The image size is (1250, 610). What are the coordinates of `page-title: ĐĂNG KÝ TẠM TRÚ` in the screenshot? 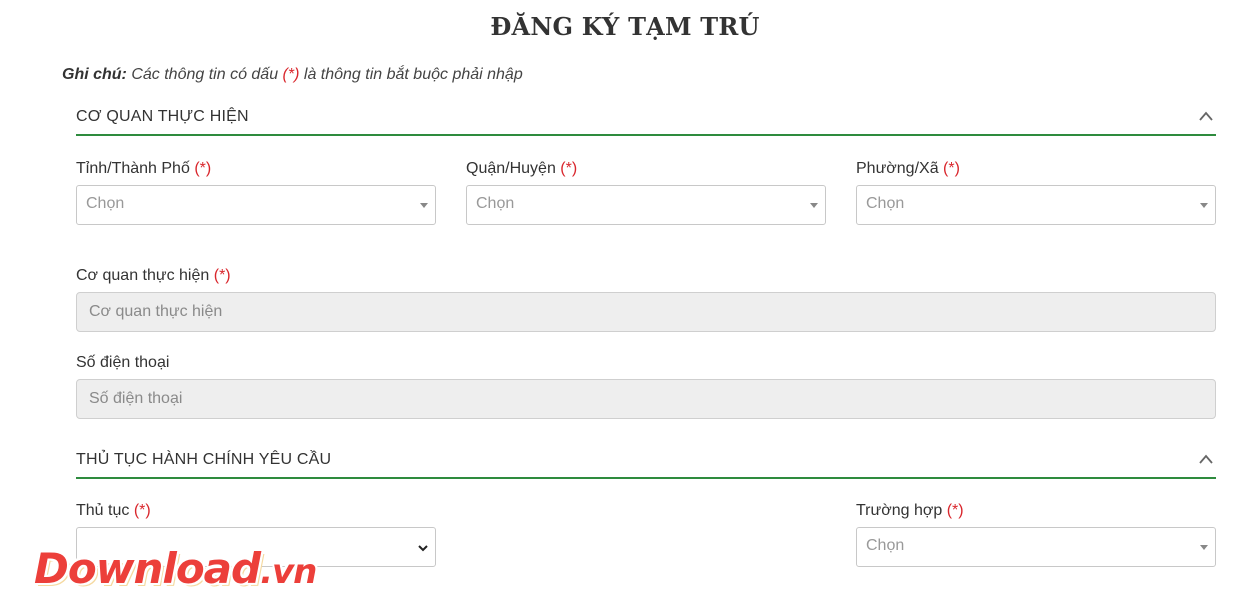 It's located at (625, 26).